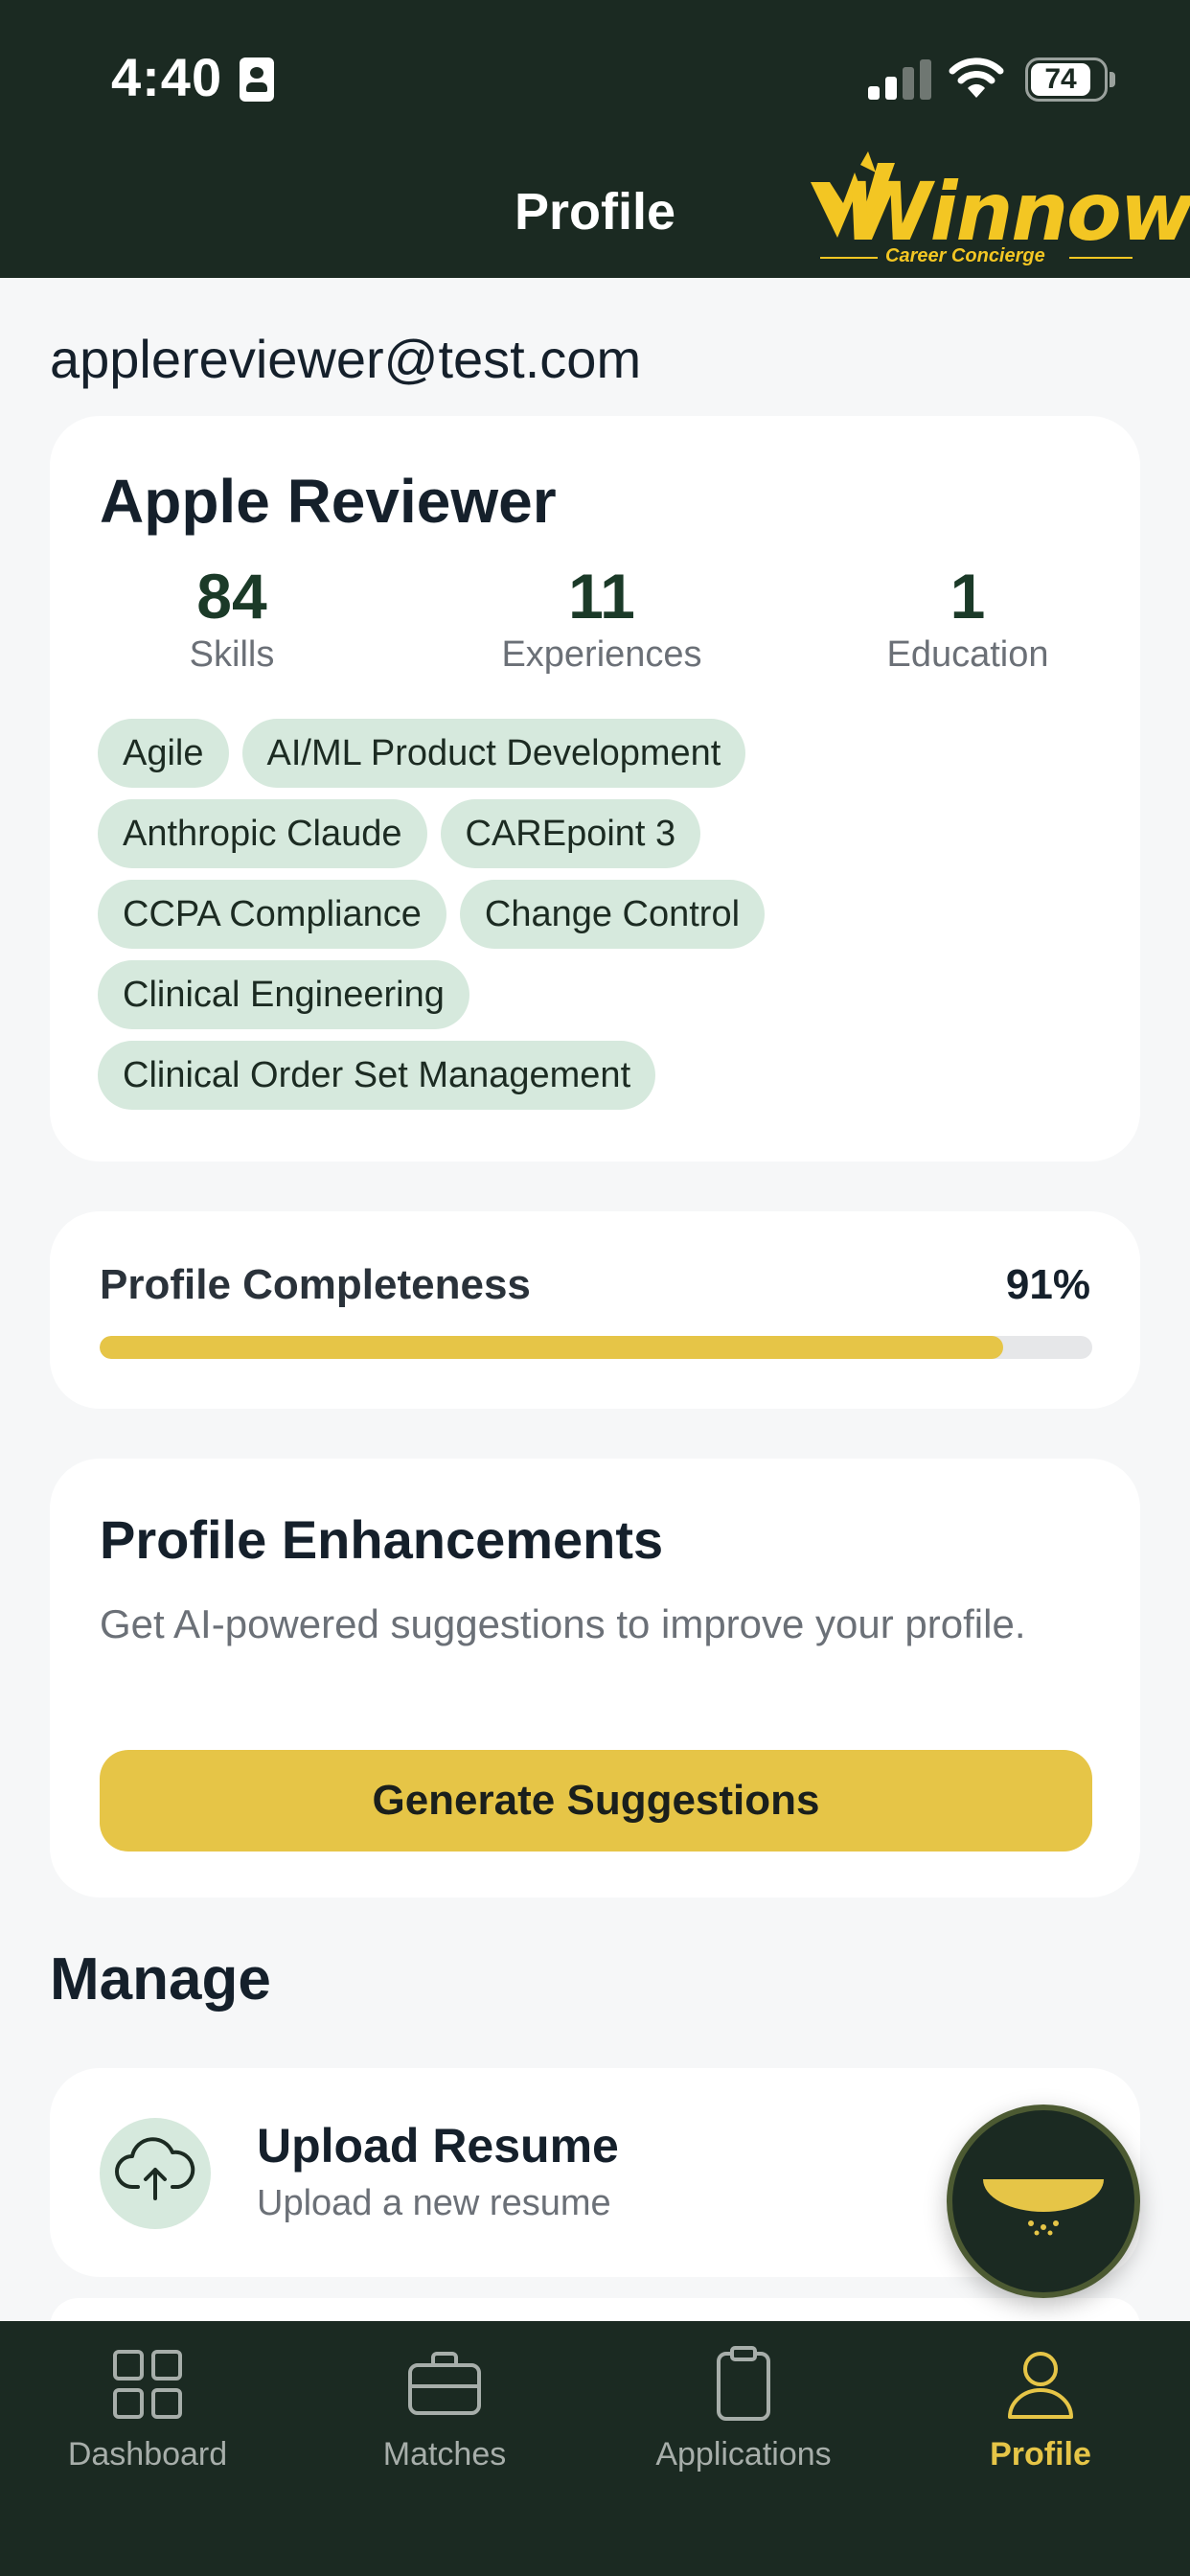 The image size is (1190, 2576). Describe the element at coordinates (595, 2448) in the screenshot. I see `bottom-tab-bar: Dashboard Matches Applications Profile` at that location.